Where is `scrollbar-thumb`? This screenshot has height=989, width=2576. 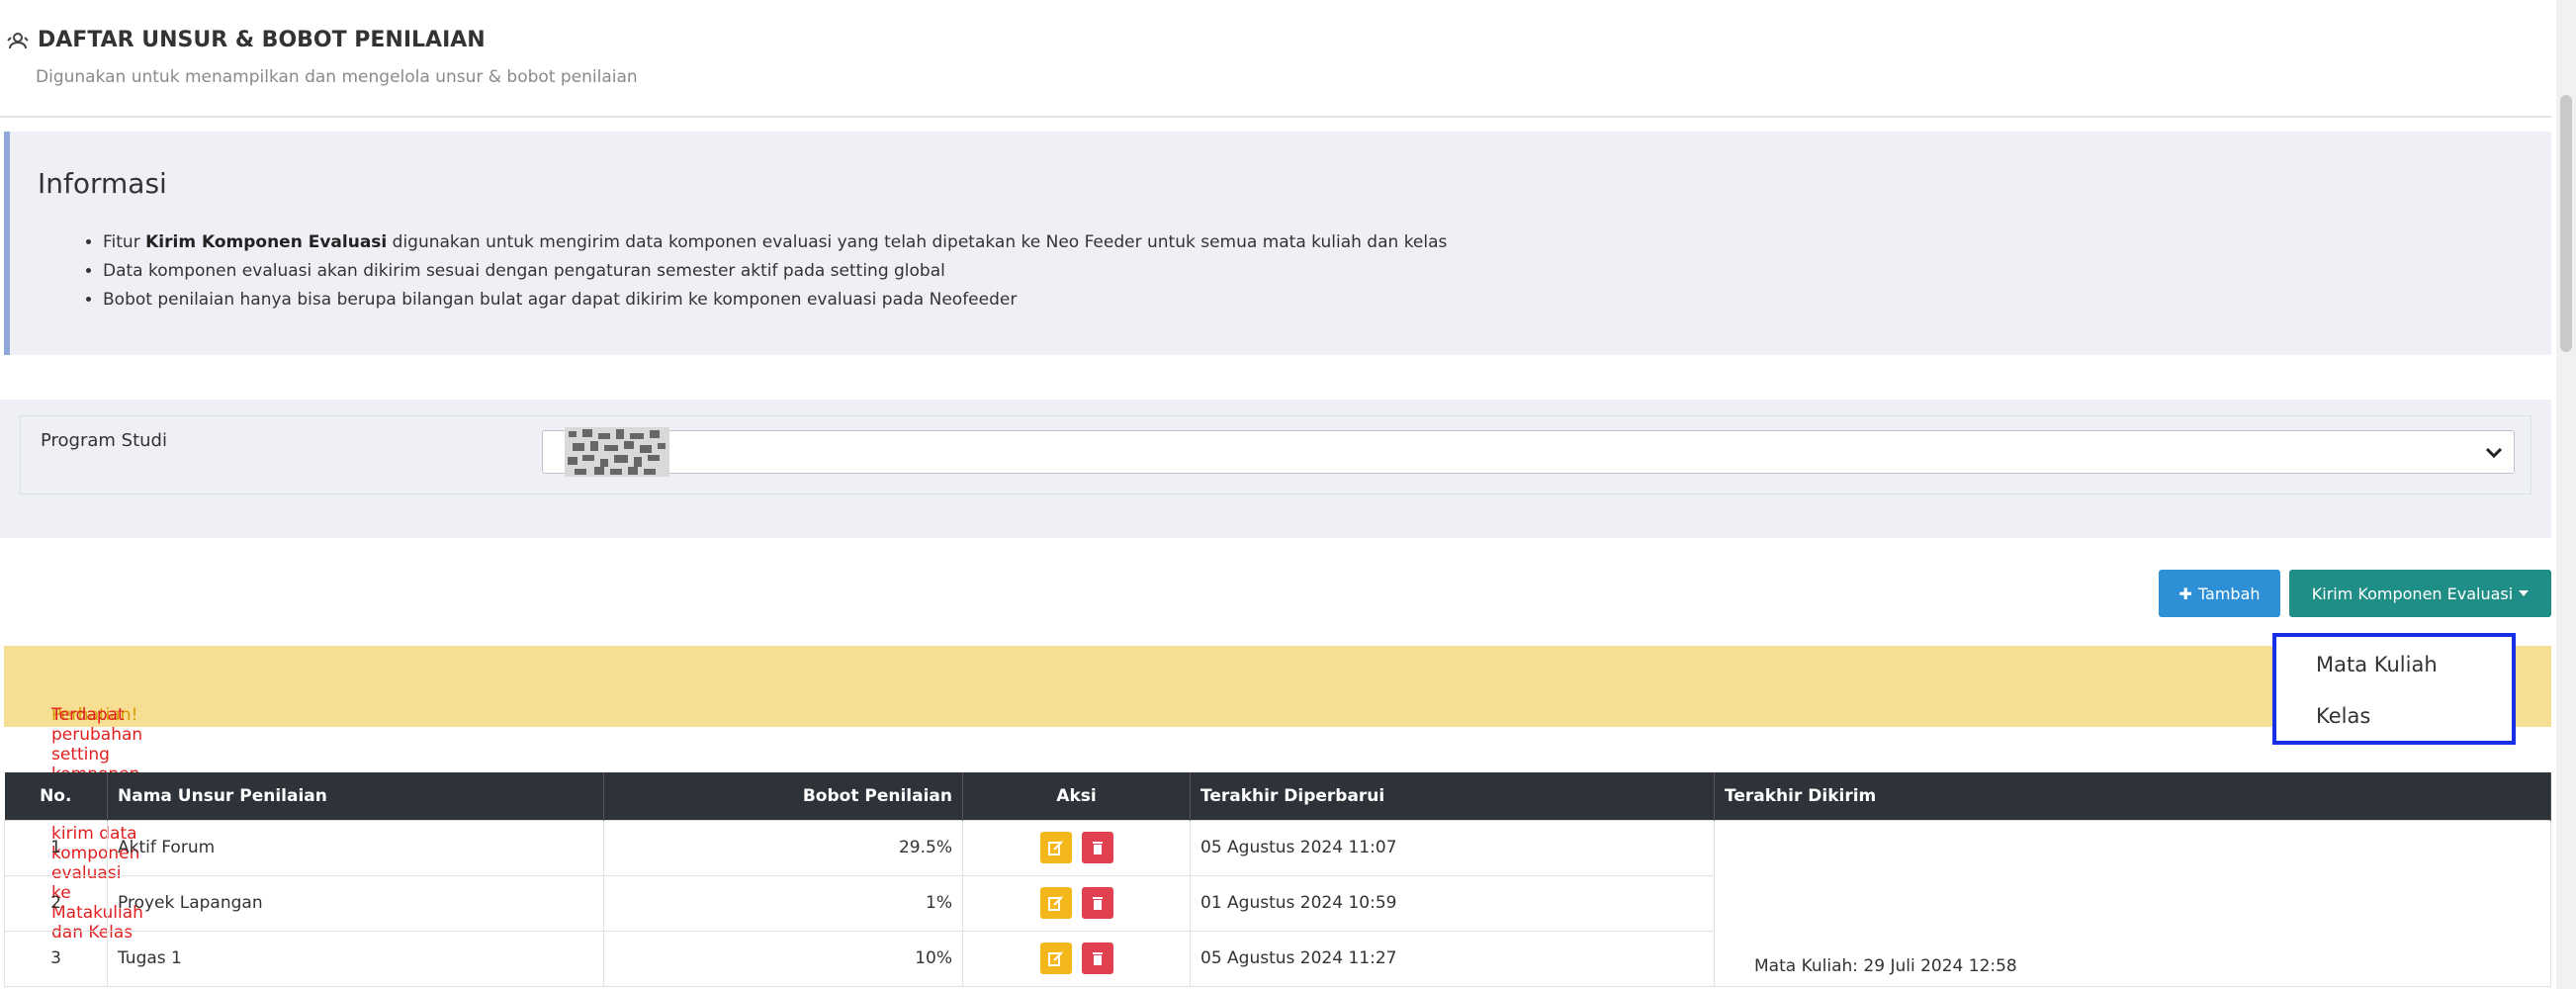 scrollbar-thumb is located at coordinates (2566, 223).